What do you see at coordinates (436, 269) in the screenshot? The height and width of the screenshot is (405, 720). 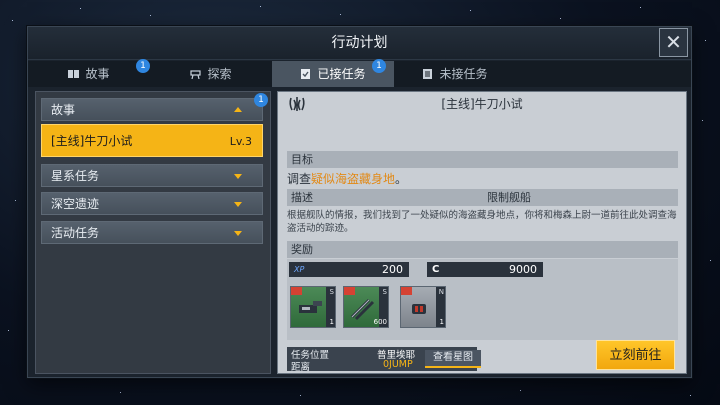 I see `credits-icon: C` at bounding box center [436, 269].